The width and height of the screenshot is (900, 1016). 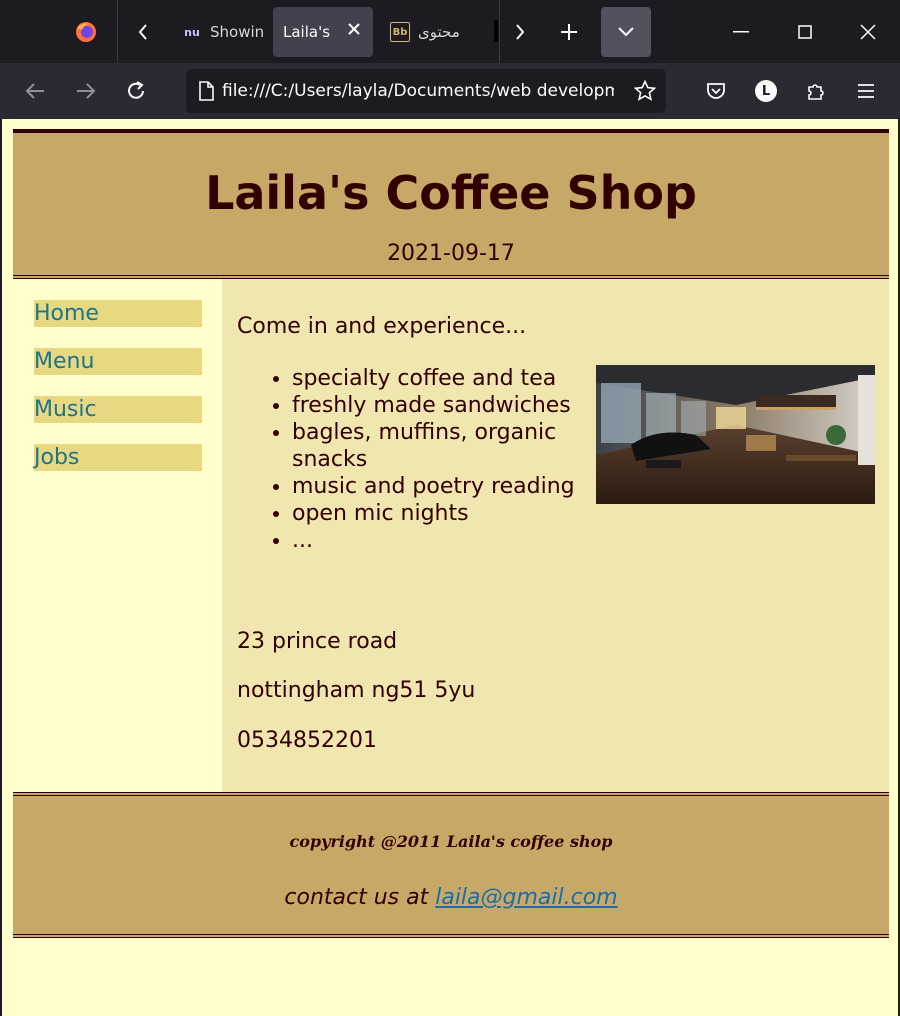 I want to click on account-initial: L, so click(x=766, y=91).